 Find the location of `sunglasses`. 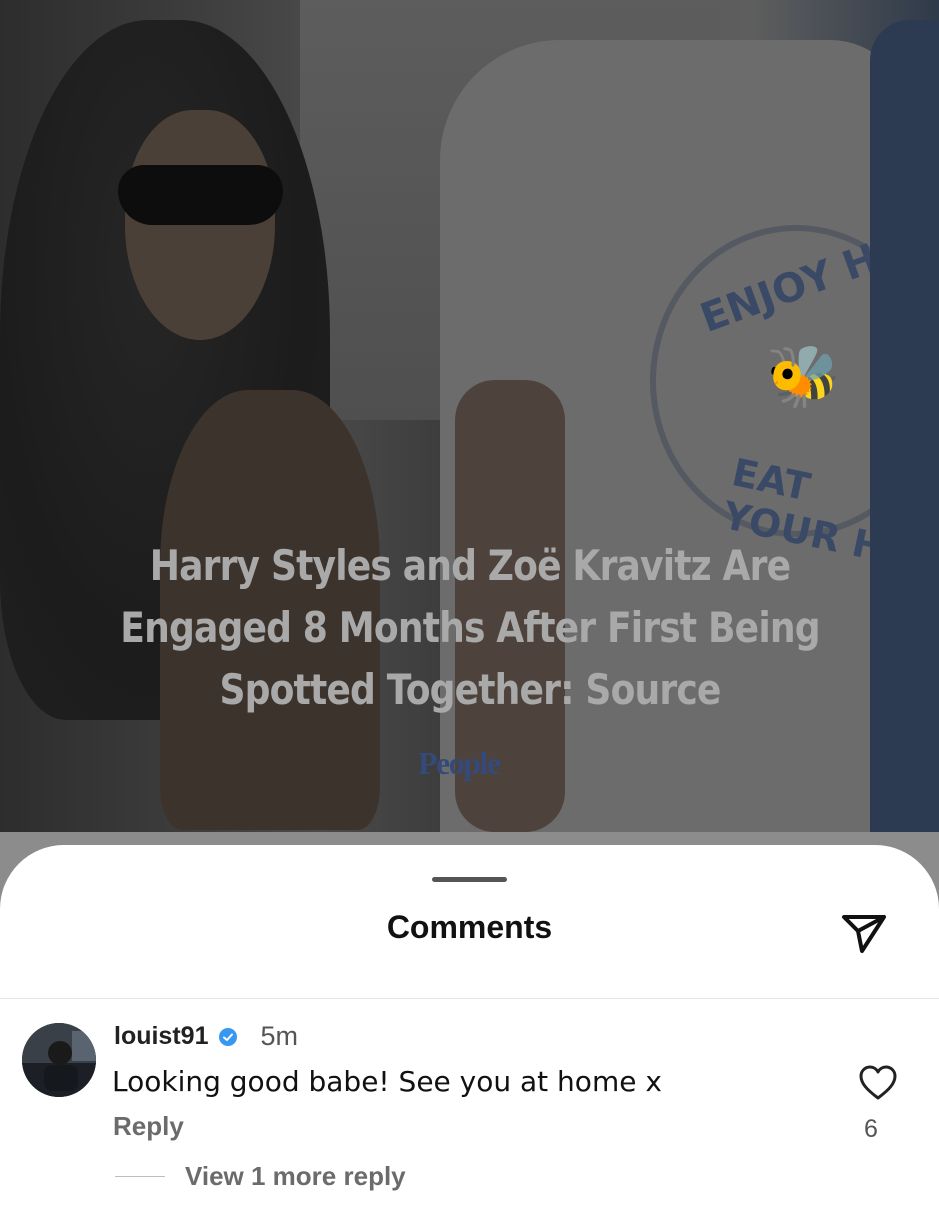

sunglasses is located at coordinates (200, 195).